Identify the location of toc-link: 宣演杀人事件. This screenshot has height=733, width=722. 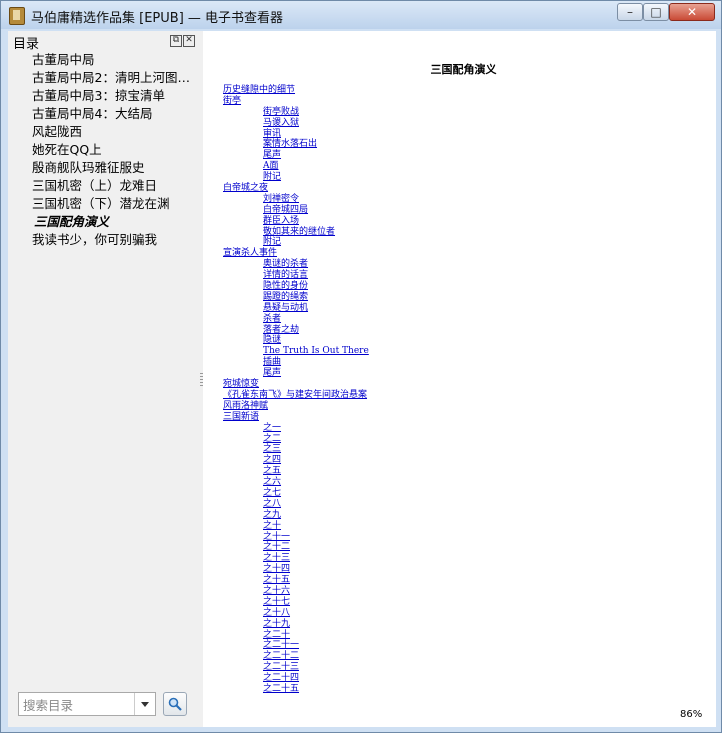
(296, 253).